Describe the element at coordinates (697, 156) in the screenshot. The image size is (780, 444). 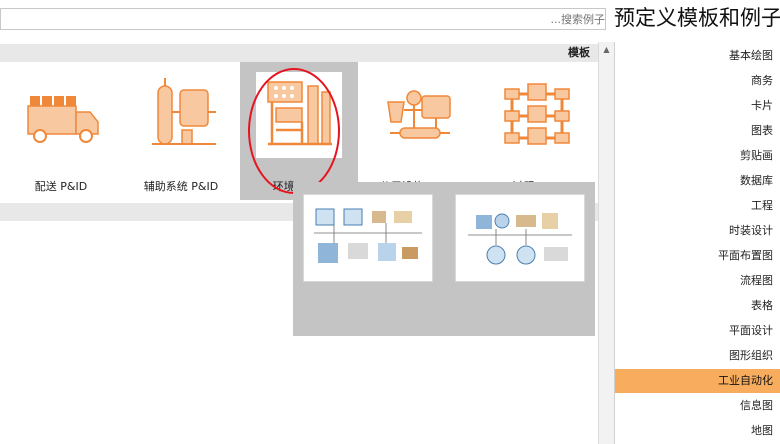
I see `sidebar-item-clipart: 剪贴画` at that location.